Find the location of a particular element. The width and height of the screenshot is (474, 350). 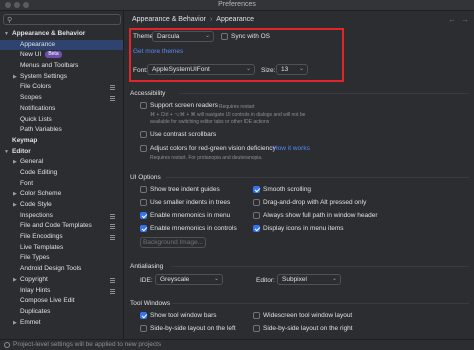

sidebar-item-appearance-behavior: ▼ Appearance & Behavior is located at coordinates (61, 34).